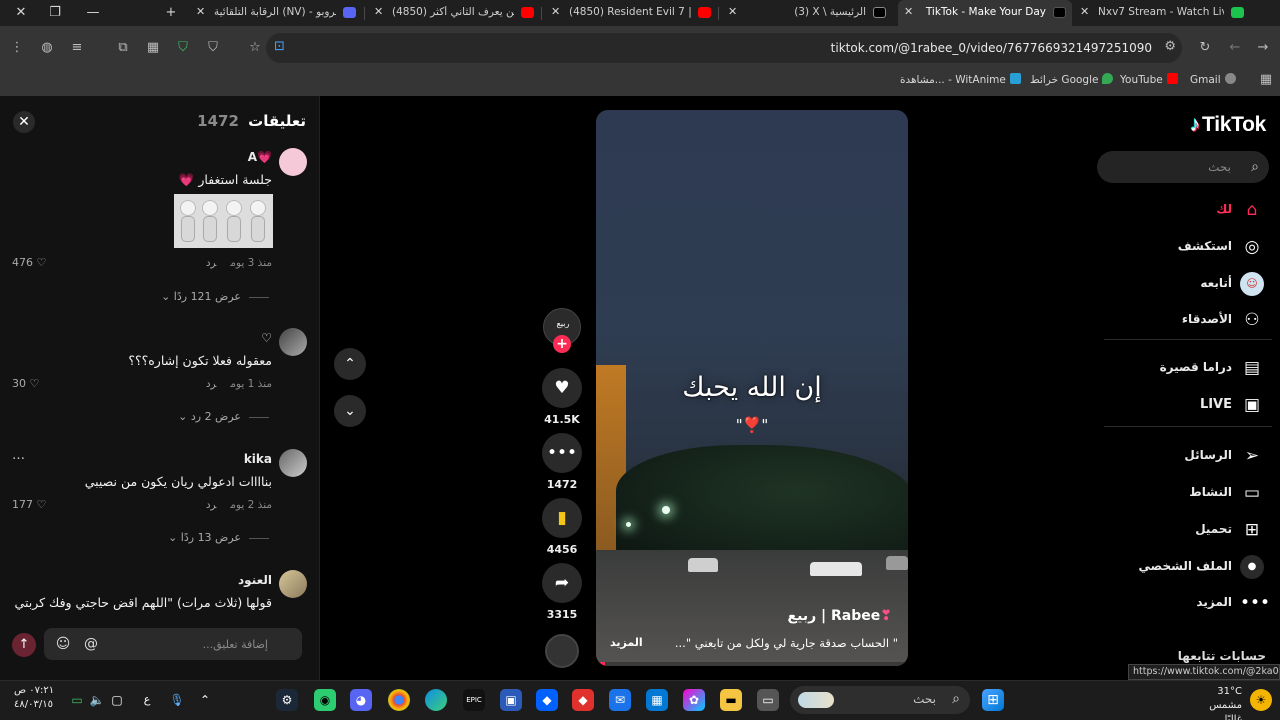  I want to click on new-tab-icon: +, so click(171, 13).